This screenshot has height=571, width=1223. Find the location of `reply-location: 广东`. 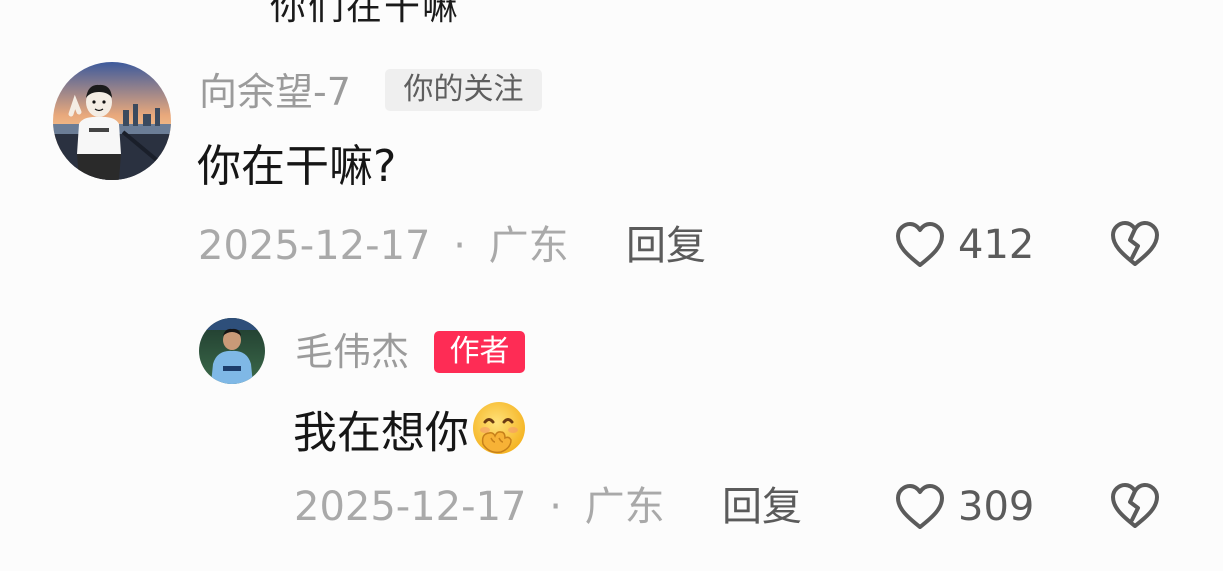

reply-location: 广东 is located at coordinates (624, 507).